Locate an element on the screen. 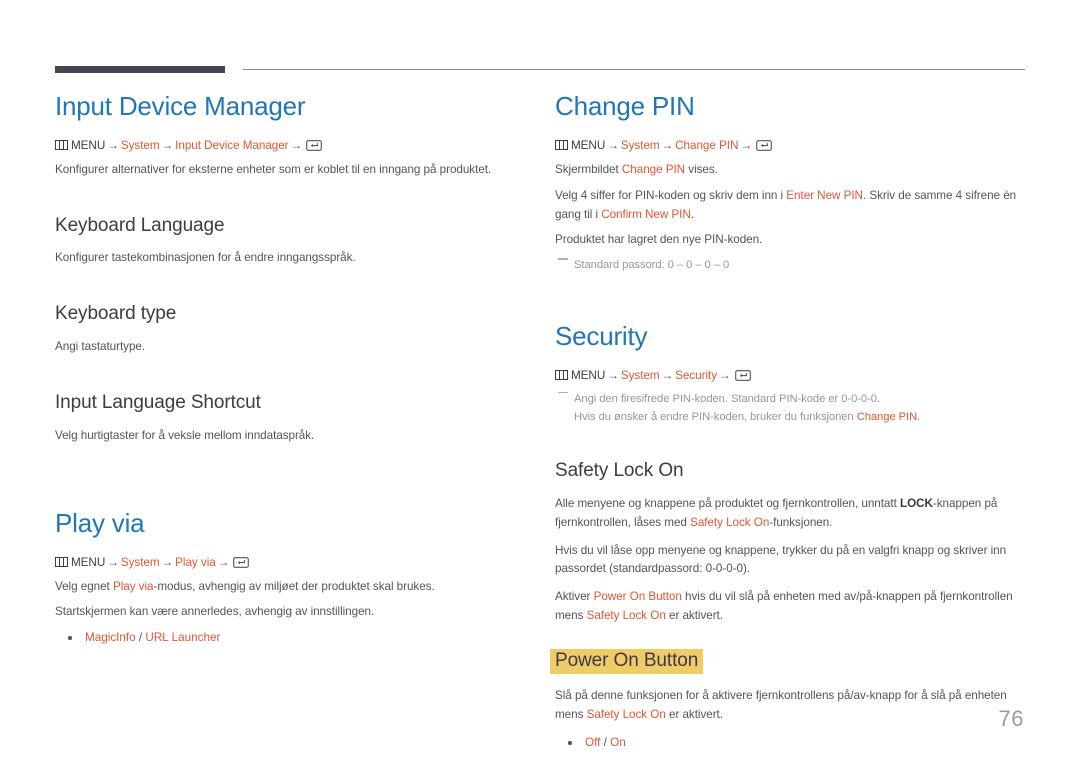 Image resolution: width=1080 pixels, height=763 pixels. subsection-description-keyboard-type: Angi tastaturtype. is located at coordinates (100, 347).